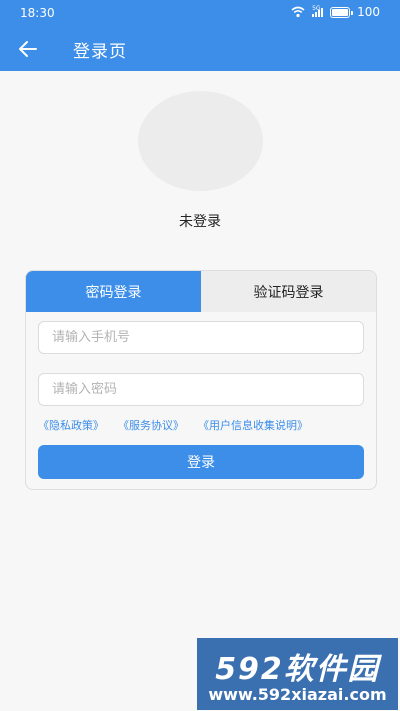 The image size is (400, 711). What do you see at coordinates (201, 462) in the screenshot?
I see `login-button: 登录` at bounding box center [201, 462].